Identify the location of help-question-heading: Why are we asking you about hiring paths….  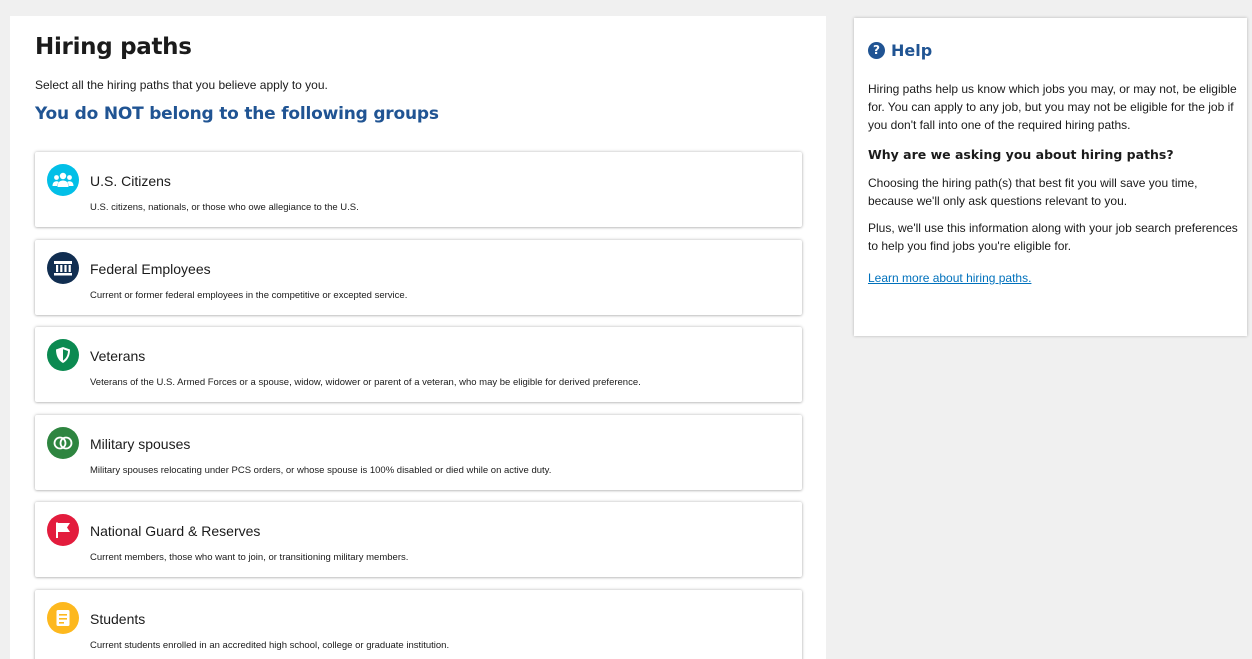
(1021, 154).